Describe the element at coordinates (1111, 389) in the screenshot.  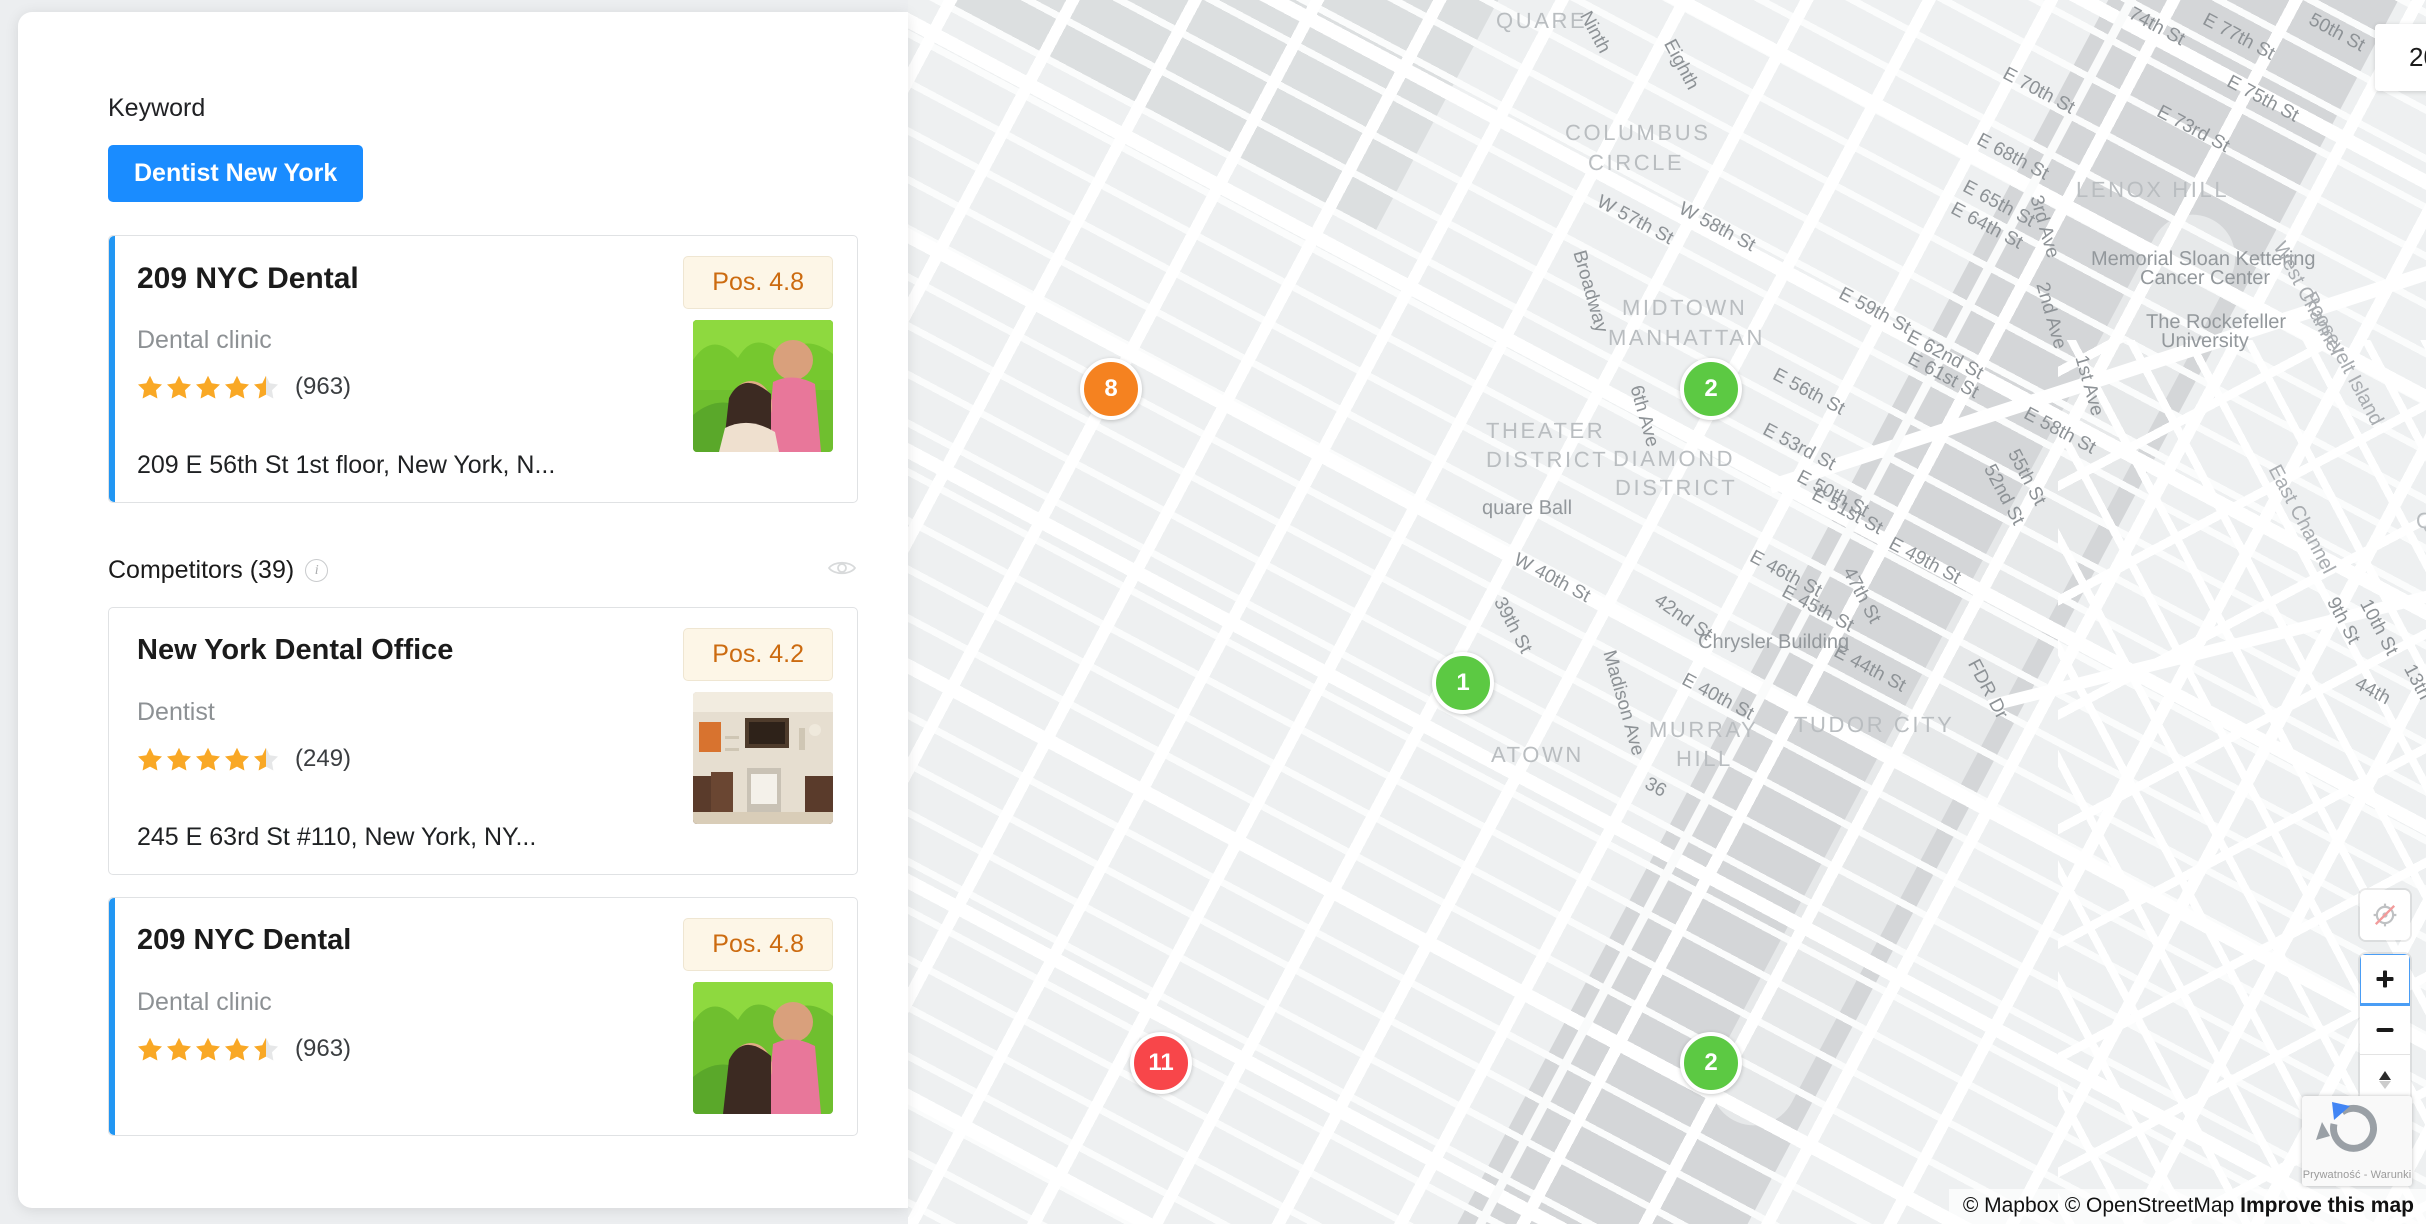
I see `map-marker-cluster: 8` at that location.